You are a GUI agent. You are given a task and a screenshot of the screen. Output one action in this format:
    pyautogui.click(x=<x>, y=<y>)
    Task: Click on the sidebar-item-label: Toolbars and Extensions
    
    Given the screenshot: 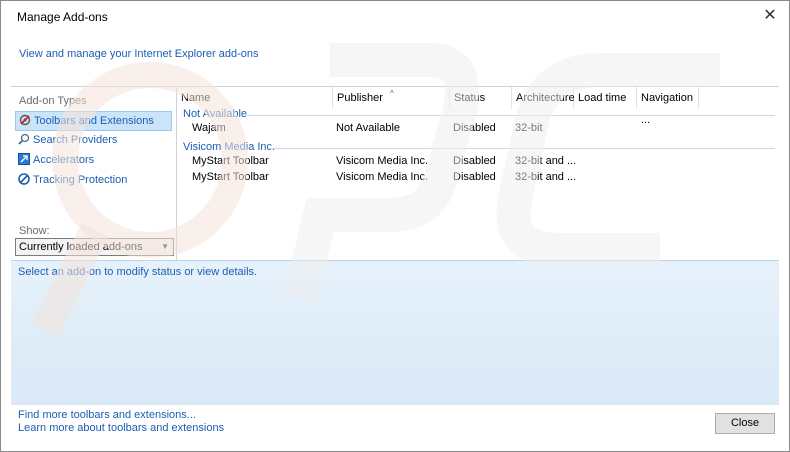 What is the action you would take?
    pyautogui.click(x=94, y=121)
    